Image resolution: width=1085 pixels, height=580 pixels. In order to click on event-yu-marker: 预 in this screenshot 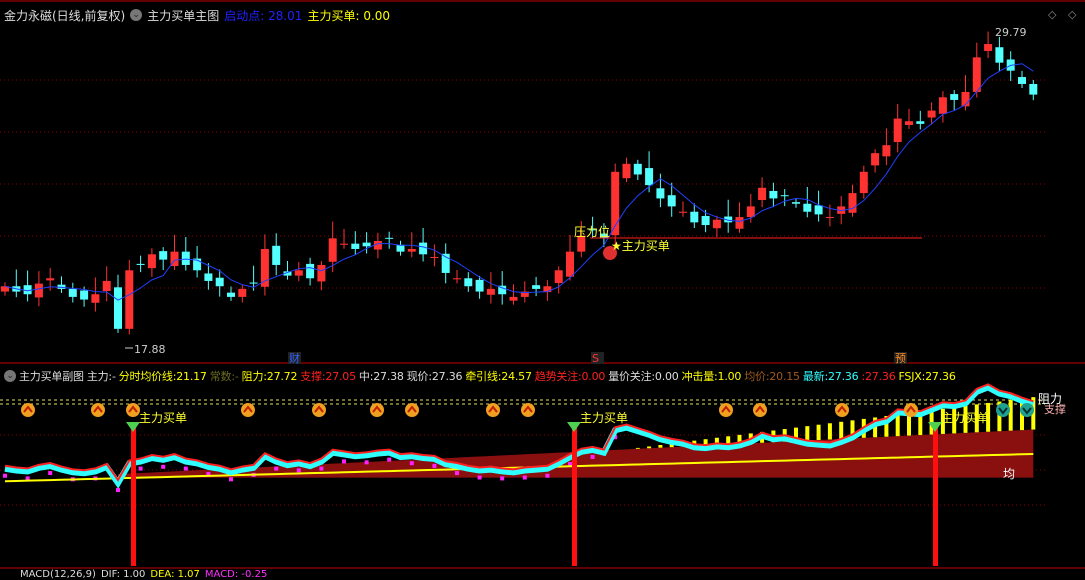, I will do `click(900, 358)`.